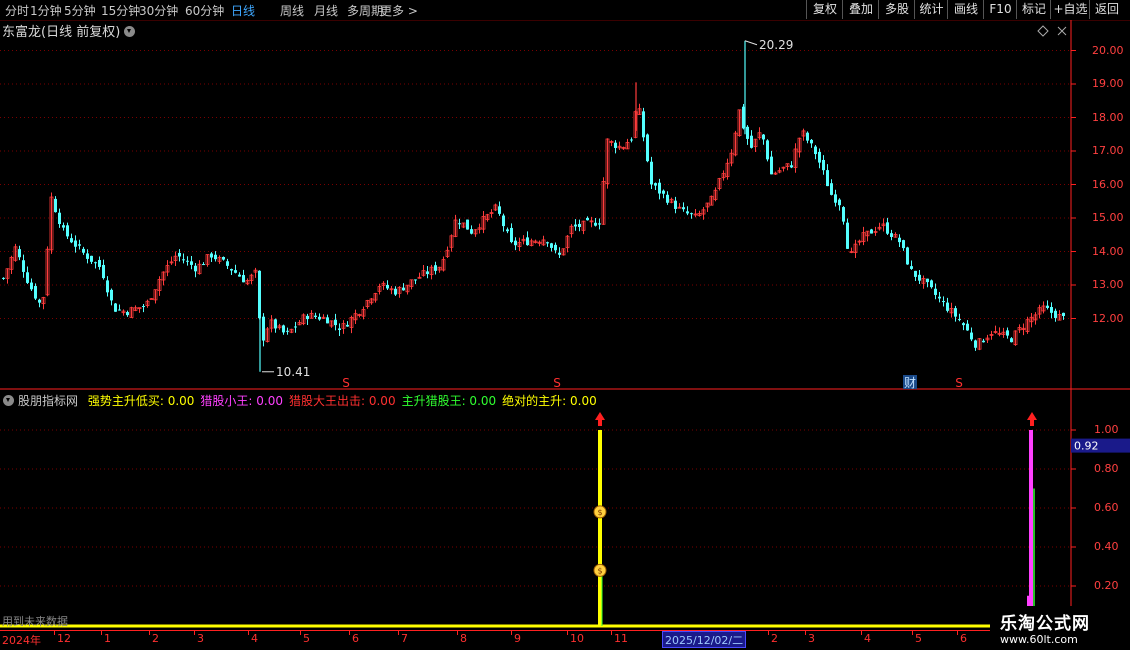 This screenshot has width=1130, height=650. Describe the element at coordinates (46, 10) in the screenshot. I see `period-tab-1: 1分钟` at that location.